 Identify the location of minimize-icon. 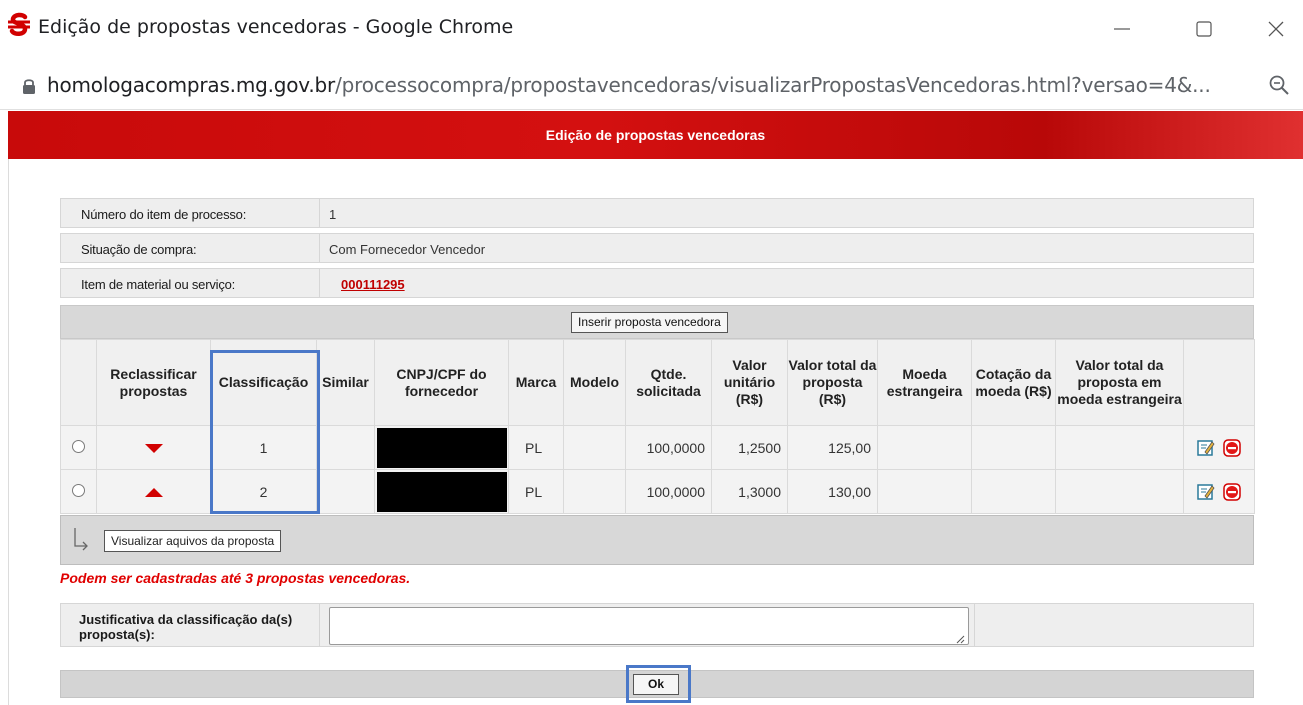
(1122, 29).